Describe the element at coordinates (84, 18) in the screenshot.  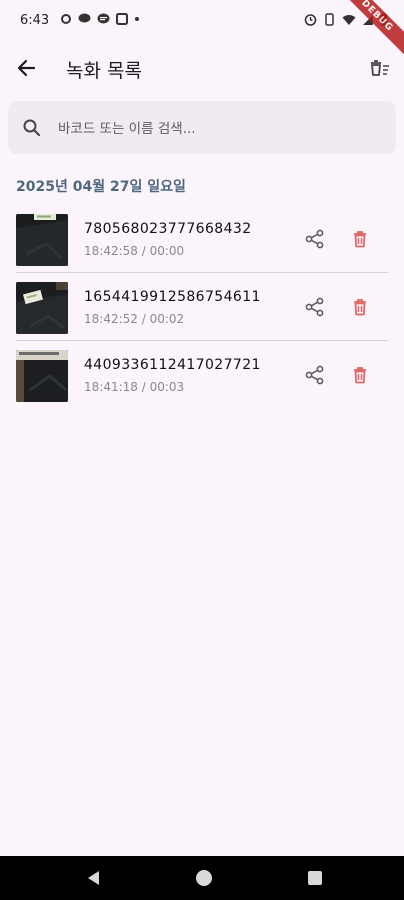
I see `chat-bubble-icon` at that location.